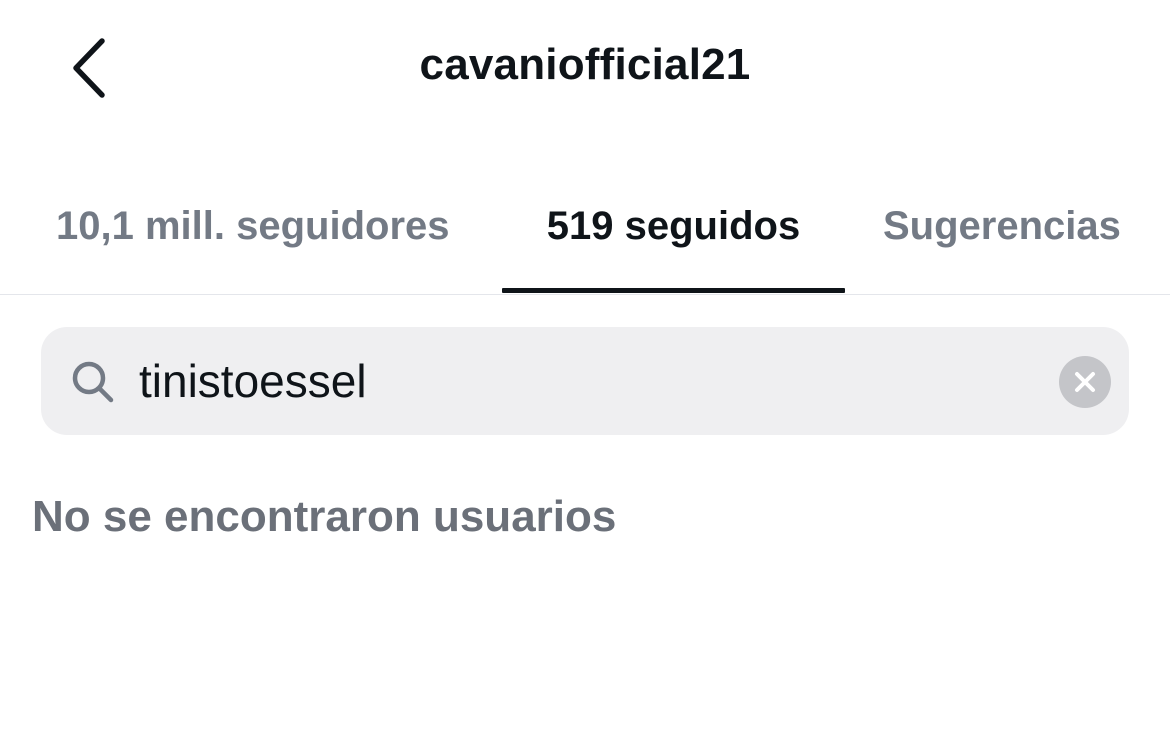 Image resolution: width=1170 pixels, height=753 pixels. I want to click on search-bar, so click(585, 381).